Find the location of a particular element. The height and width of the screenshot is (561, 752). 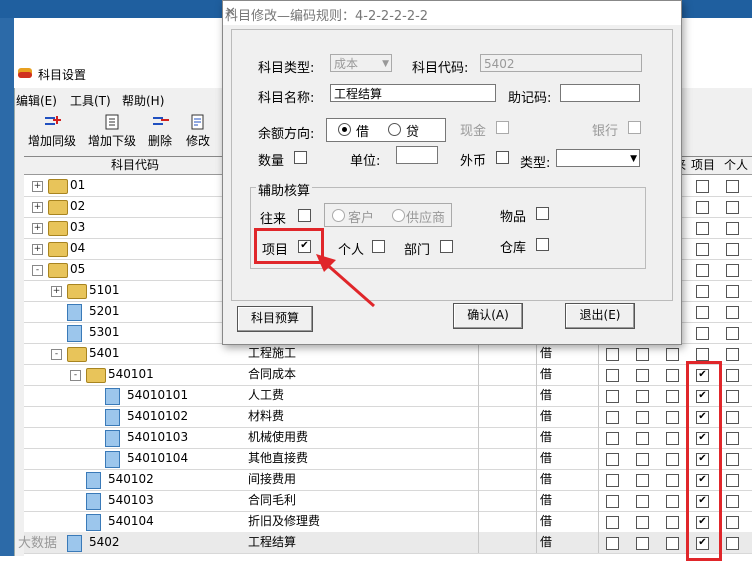

close-icon: ✕ is located at coordinates (449, 12).